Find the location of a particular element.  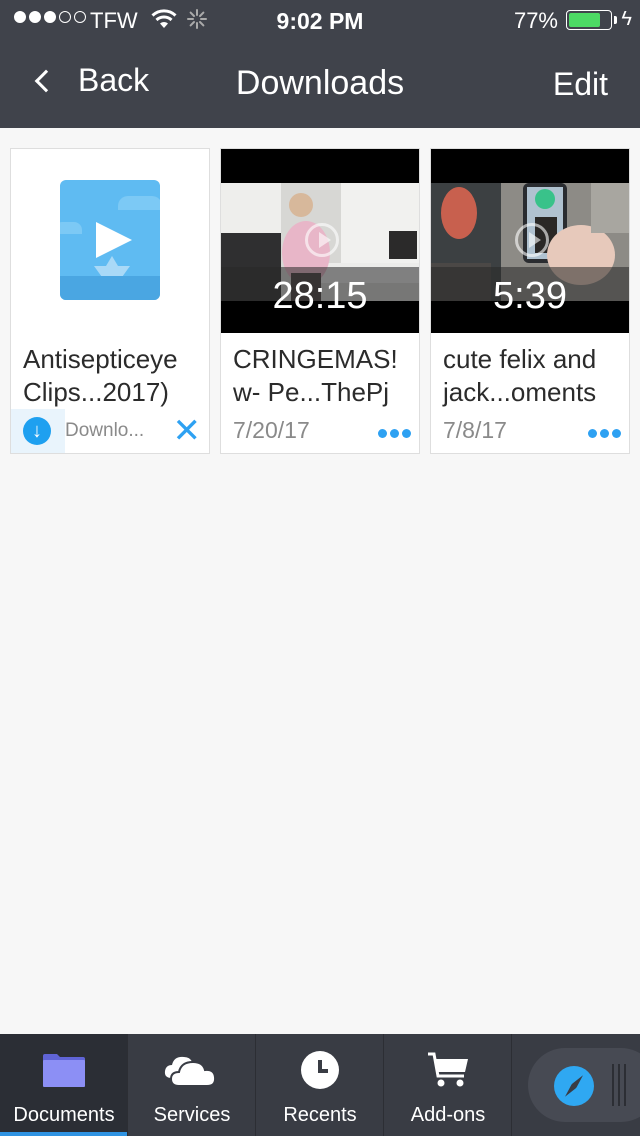

battery-icon is located at coordinates (589, 20).